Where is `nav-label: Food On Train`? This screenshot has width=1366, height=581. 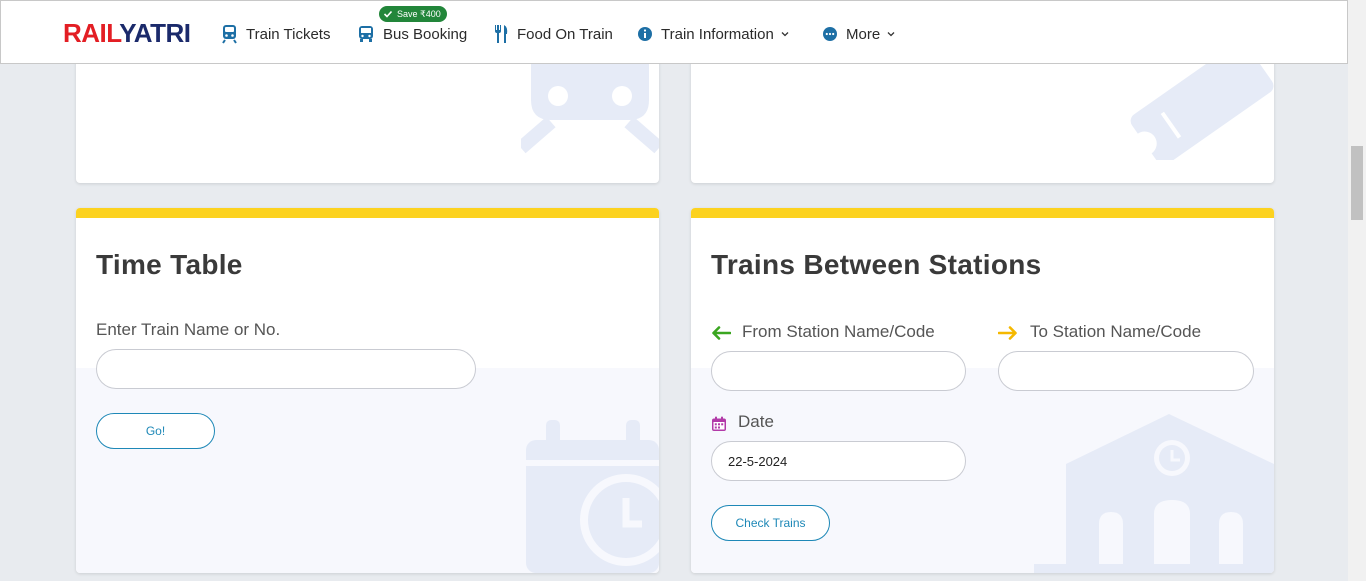
nav-label: Food On Train is located at coordinates (565, 34).